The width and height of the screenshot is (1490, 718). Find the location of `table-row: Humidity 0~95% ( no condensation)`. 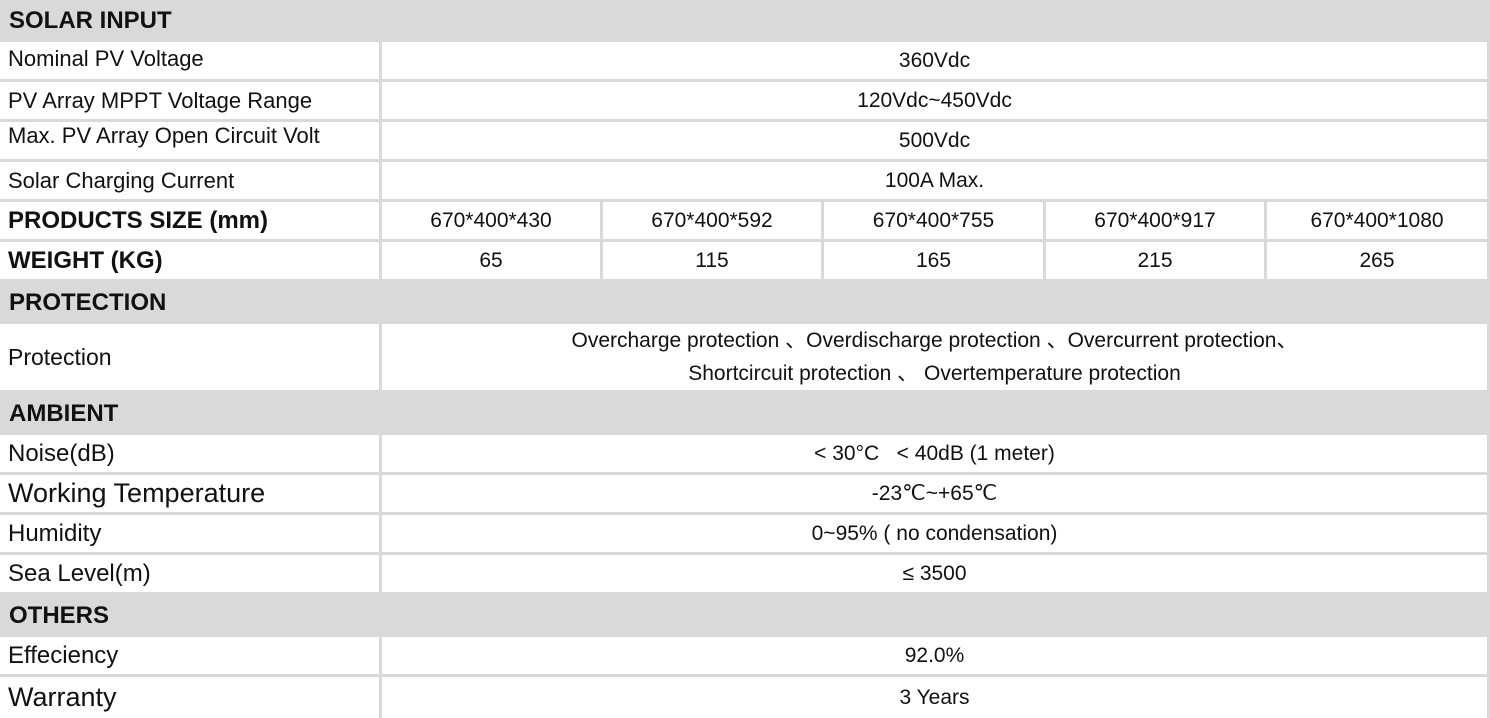

table-row: Humidity 0~95% ( no condensation) is located at coordinates (745, 535).